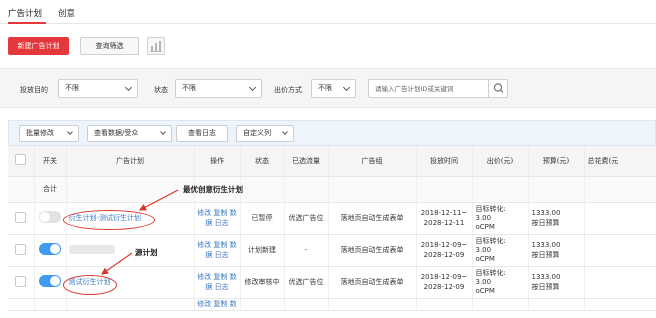 This screenshot has width=656, height=318. I want to click on schedule-end: 2028-12-11, so click(444, 223).